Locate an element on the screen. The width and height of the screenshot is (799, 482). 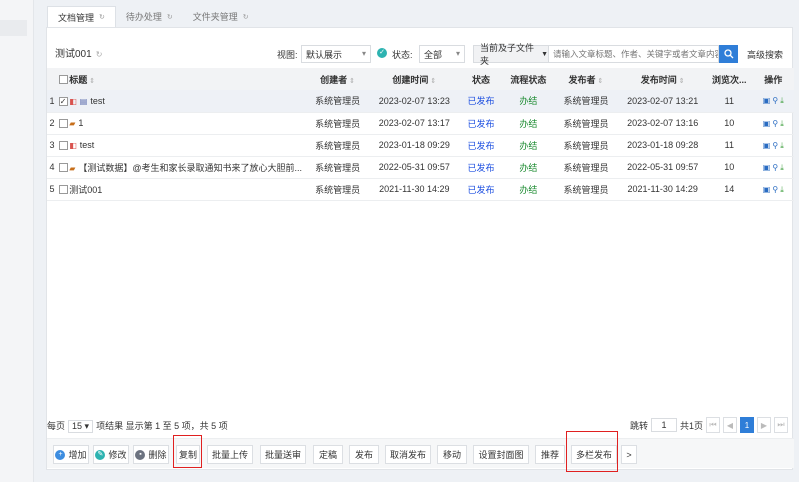
publish-button: 发布 is located at coordinates (364, 454).